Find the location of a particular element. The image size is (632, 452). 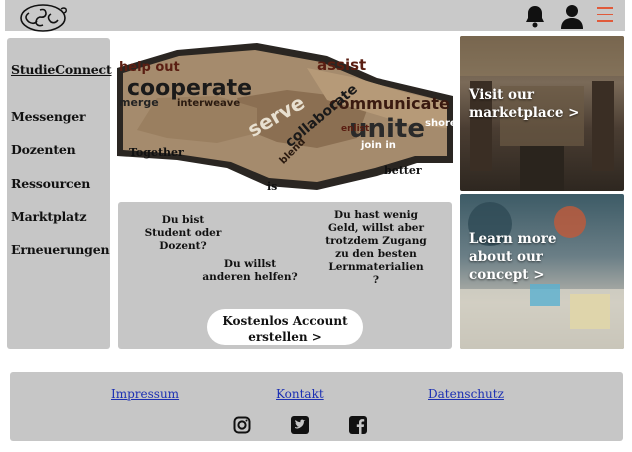

twitter-icon is located at coordinates (300, 425).